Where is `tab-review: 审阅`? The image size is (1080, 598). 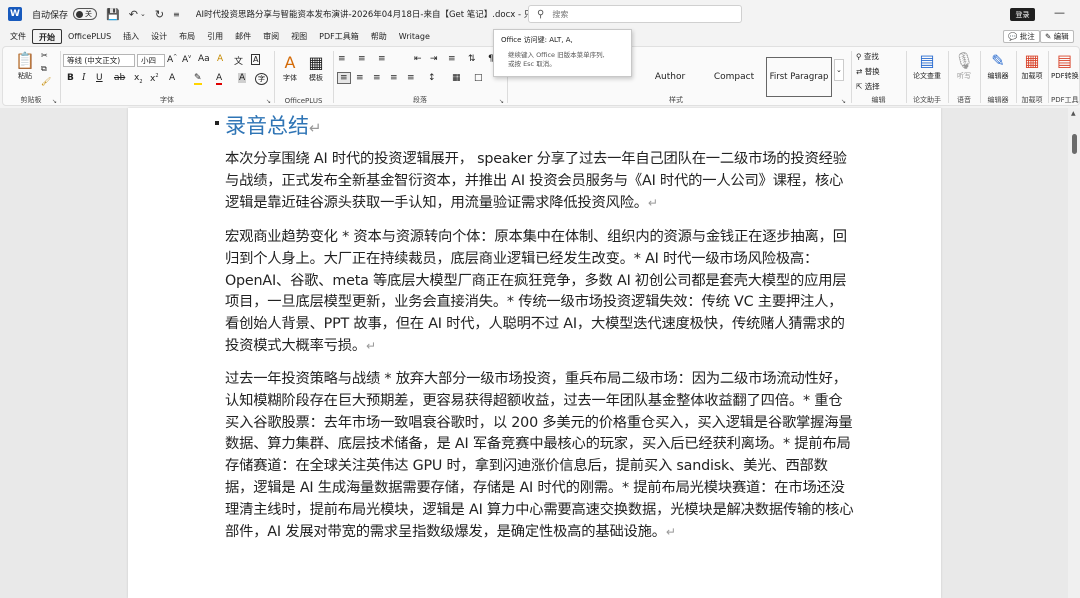 tab-review: 审阅 is located at coordinates (271, 36).